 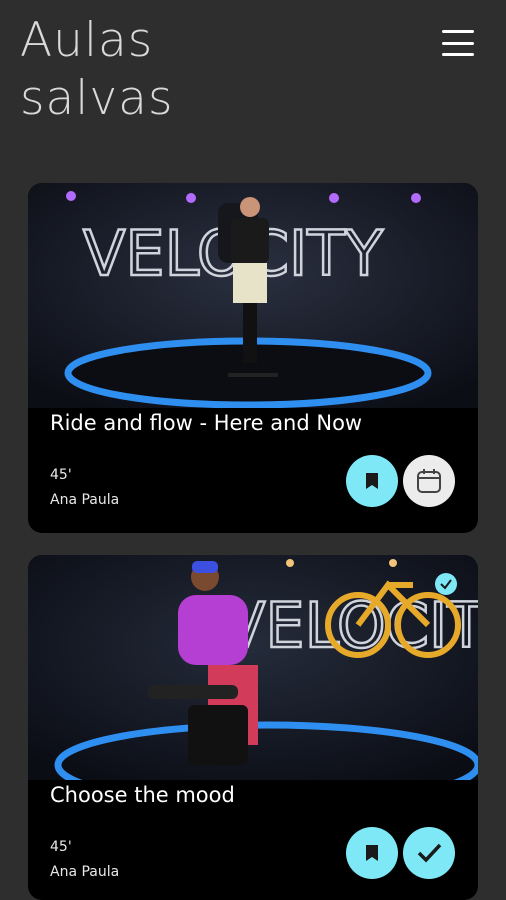 I want to click on completed-badge, so click(x=446, y=584).